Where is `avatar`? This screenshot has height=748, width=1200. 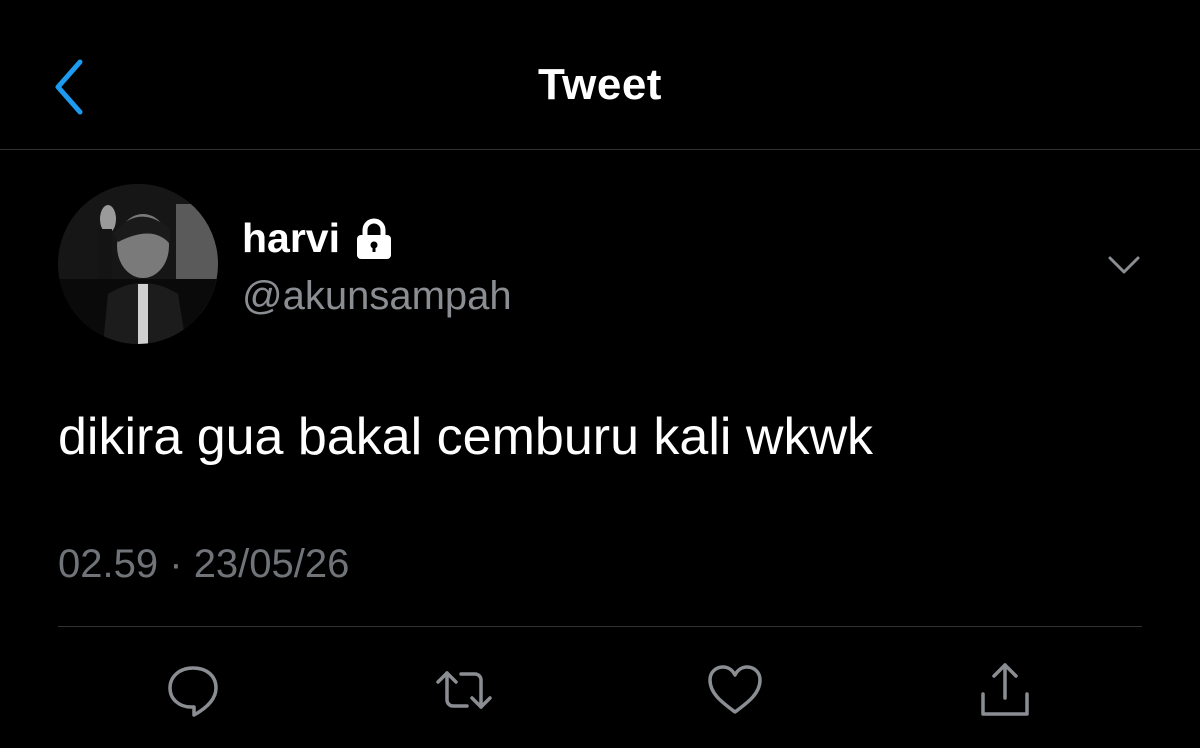
avatar is located at coordinates (138, 264).